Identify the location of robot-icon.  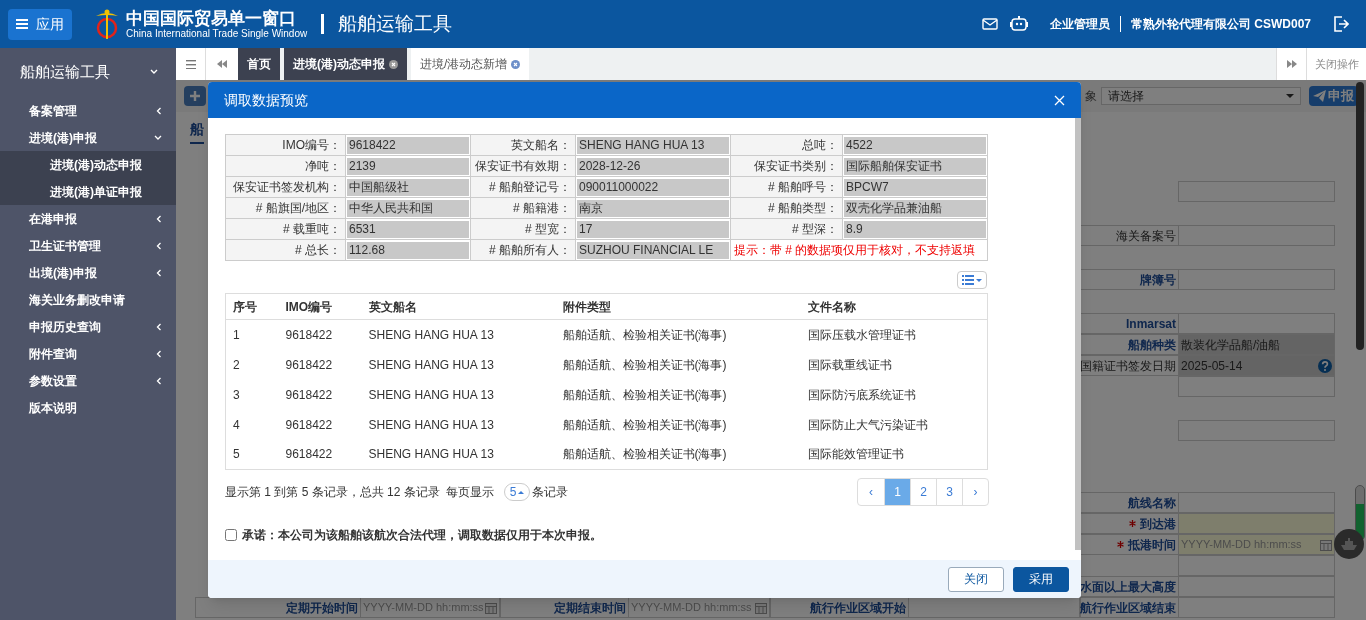
(1018, 24).